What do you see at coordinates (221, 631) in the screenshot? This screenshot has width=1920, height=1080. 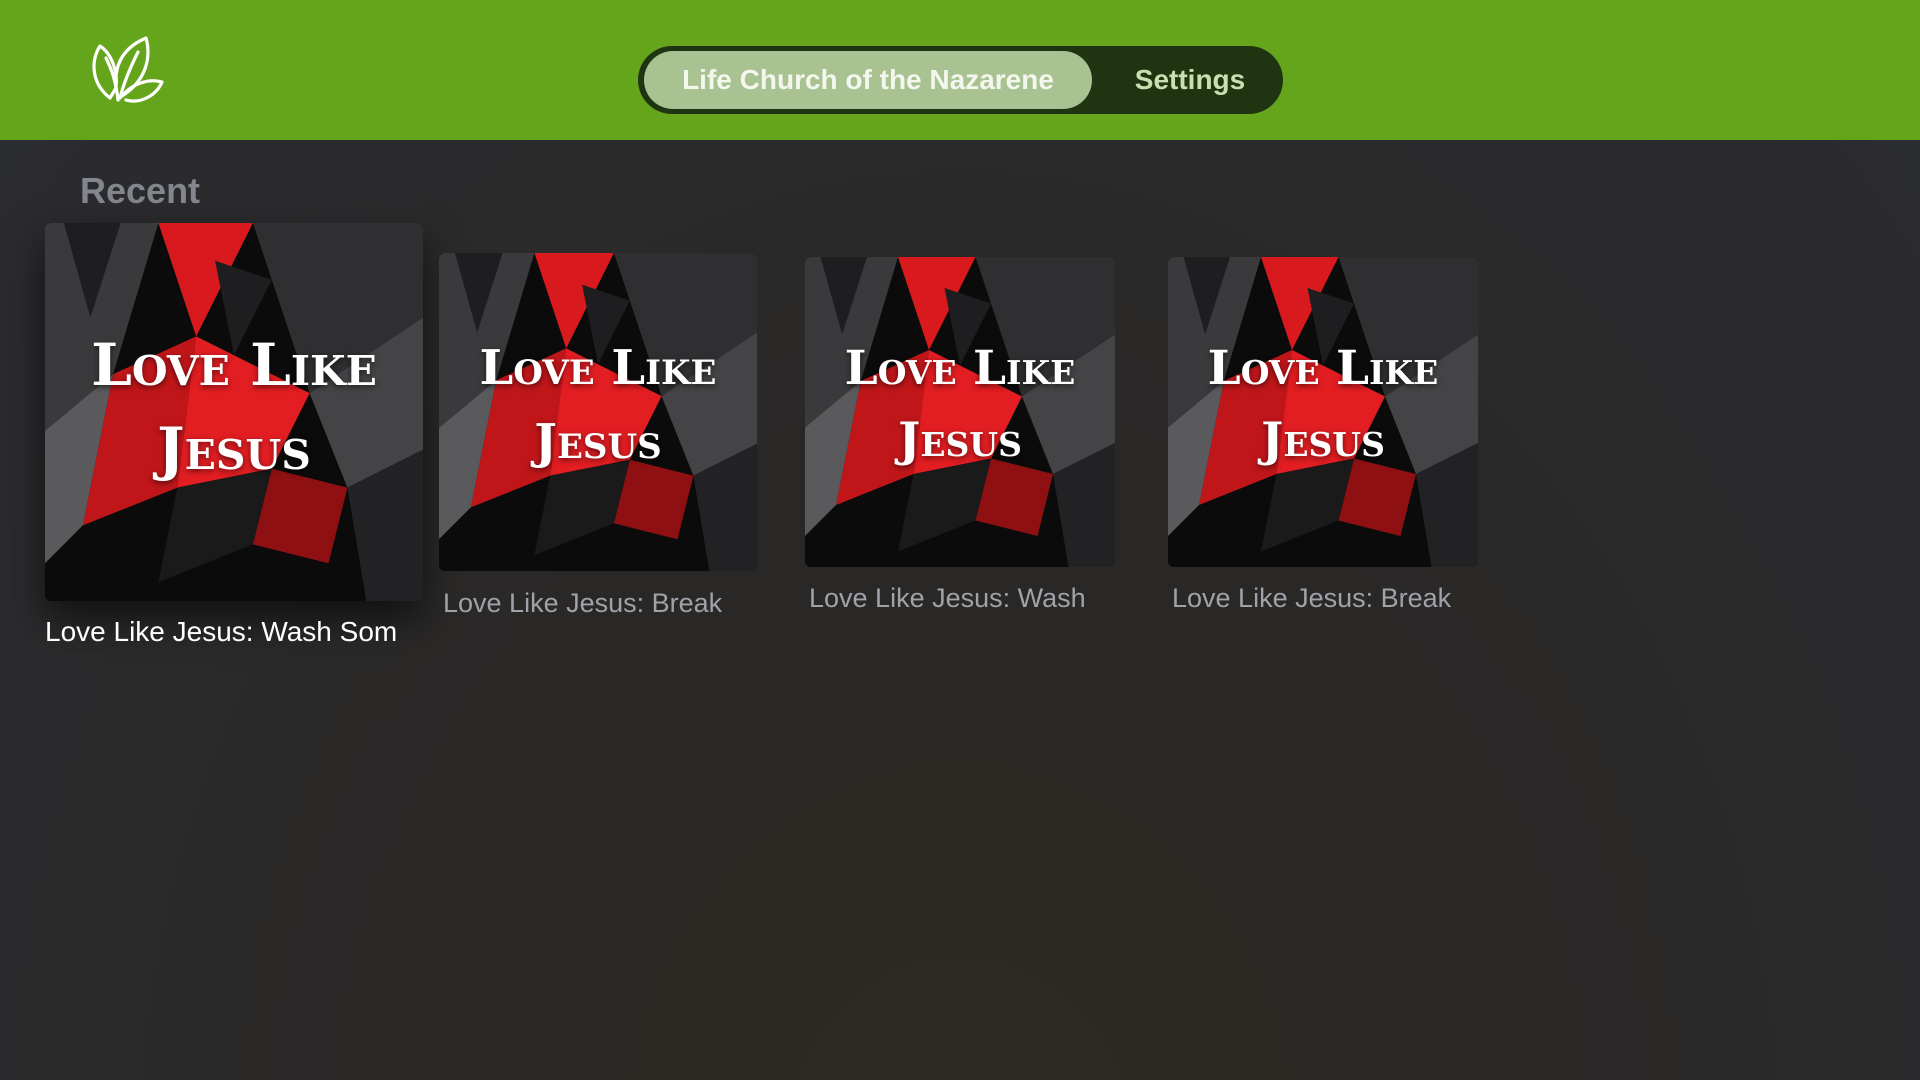 I see `recent-item-label: Love Like Jesus: Wash Som` at bounding box center [221, 631].